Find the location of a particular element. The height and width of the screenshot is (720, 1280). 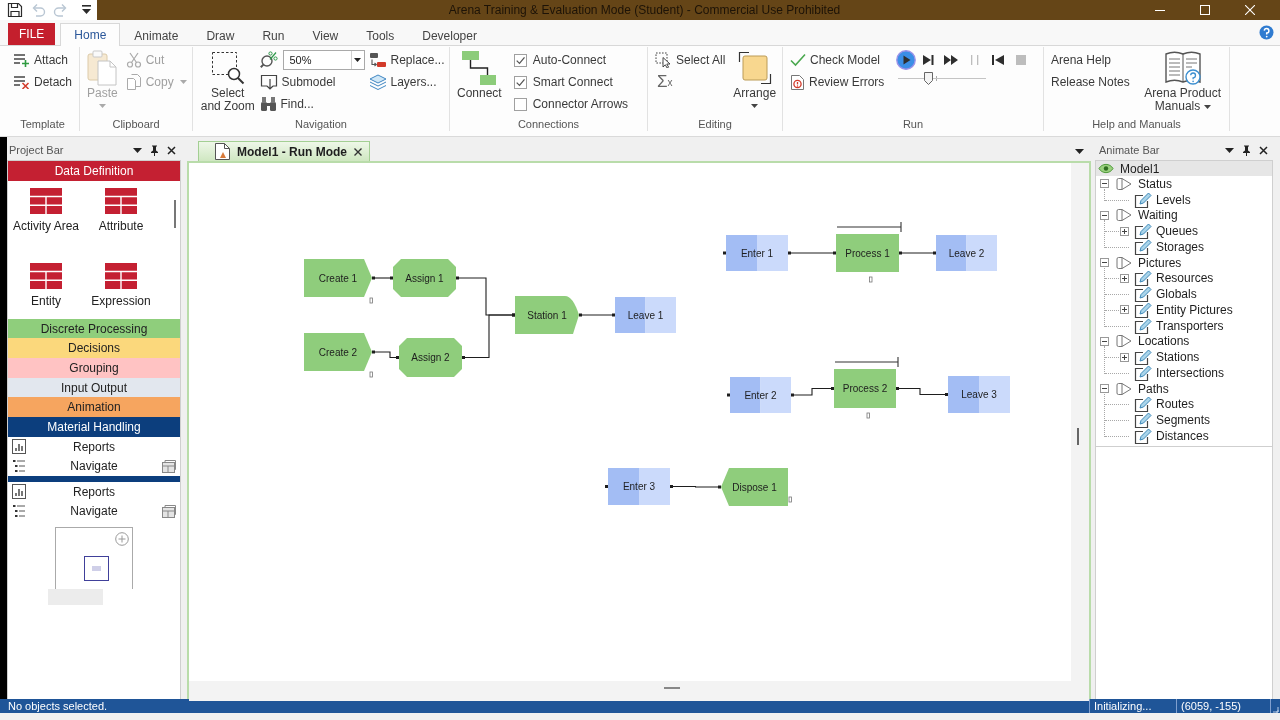

submodel-button: Submodel is located at coordinates (297, 82).